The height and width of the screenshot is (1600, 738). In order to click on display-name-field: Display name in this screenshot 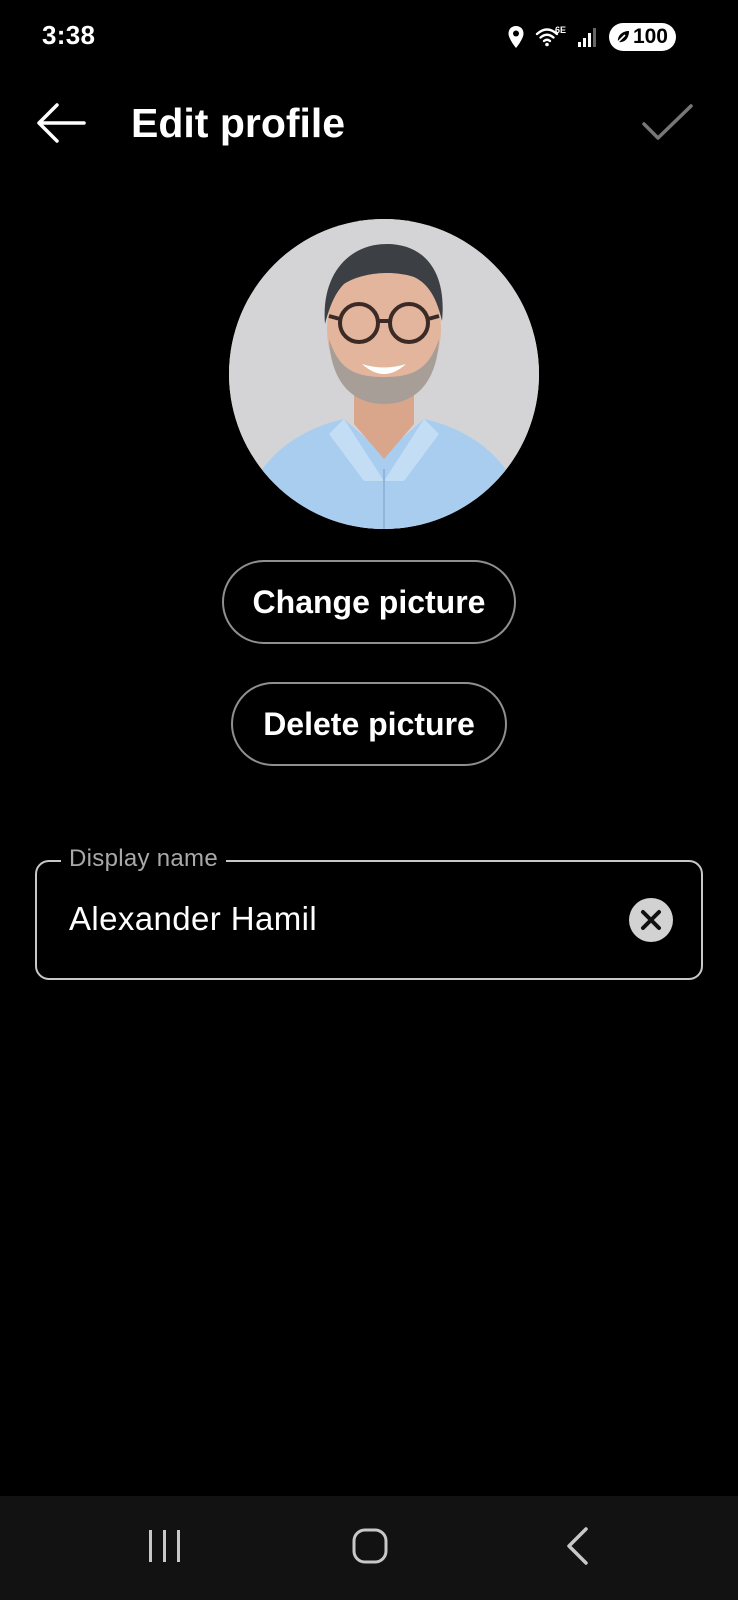, I will do `click(369, 911)`.